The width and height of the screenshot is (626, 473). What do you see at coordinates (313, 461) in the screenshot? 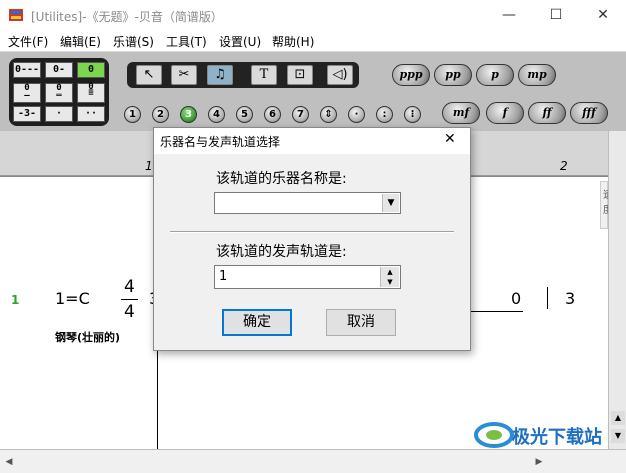
I see `horizontal-scrollbar: ◀ ▶` at bounding box center [313, 461].